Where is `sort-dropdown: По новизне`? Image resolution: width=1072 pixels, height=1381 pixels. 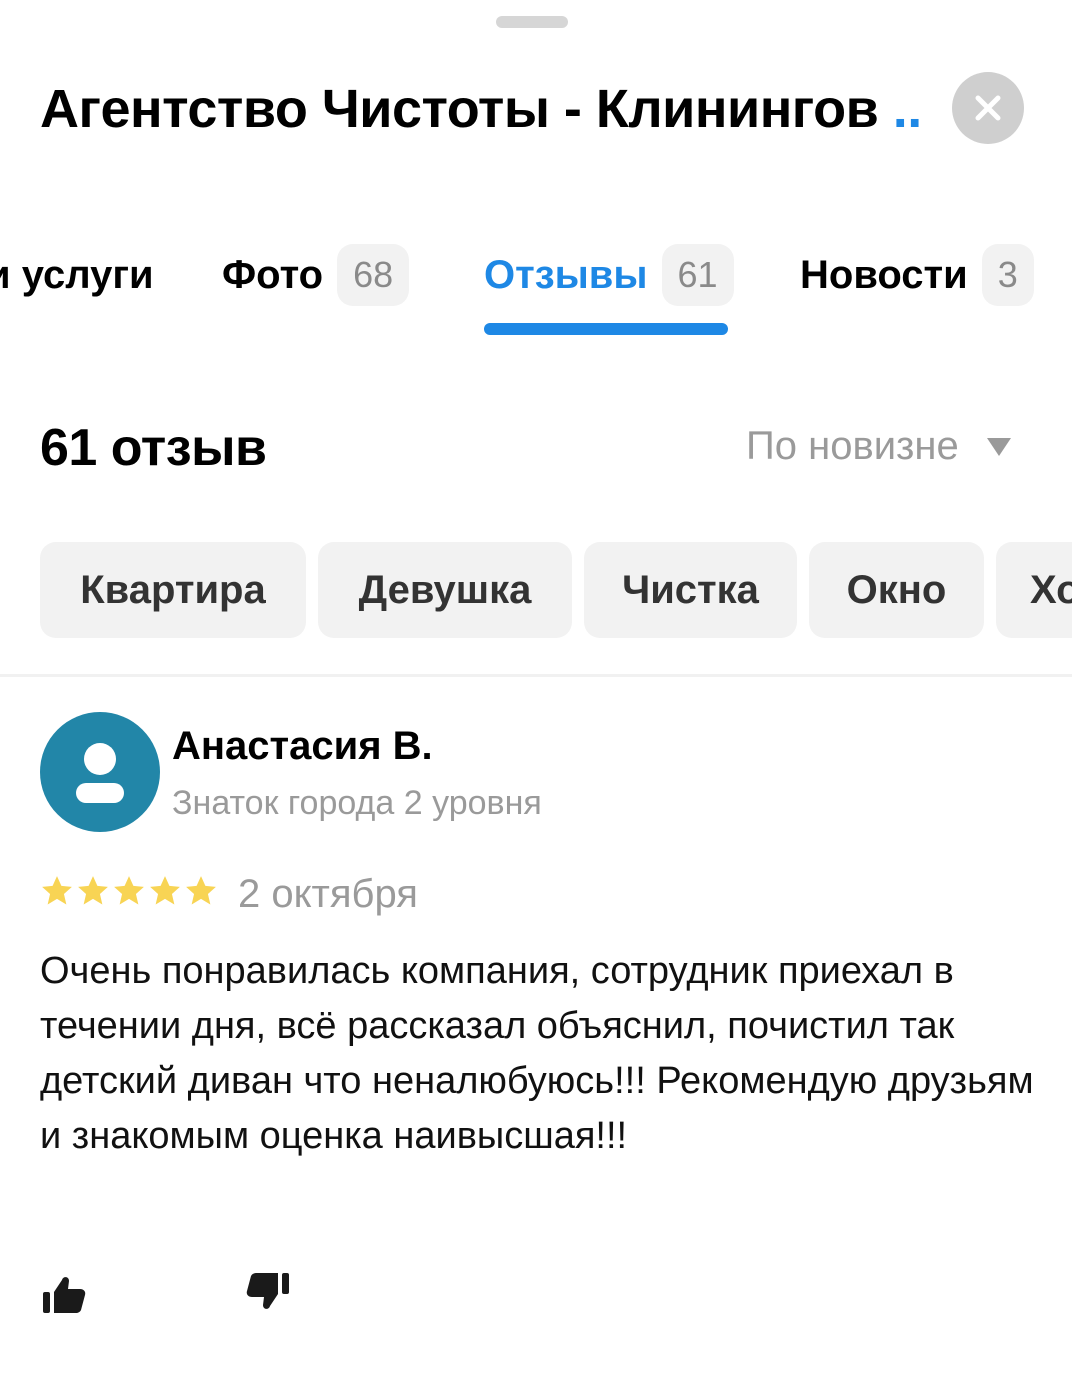 sort-dropdown: По новизне is located at coordinates (878, 446).